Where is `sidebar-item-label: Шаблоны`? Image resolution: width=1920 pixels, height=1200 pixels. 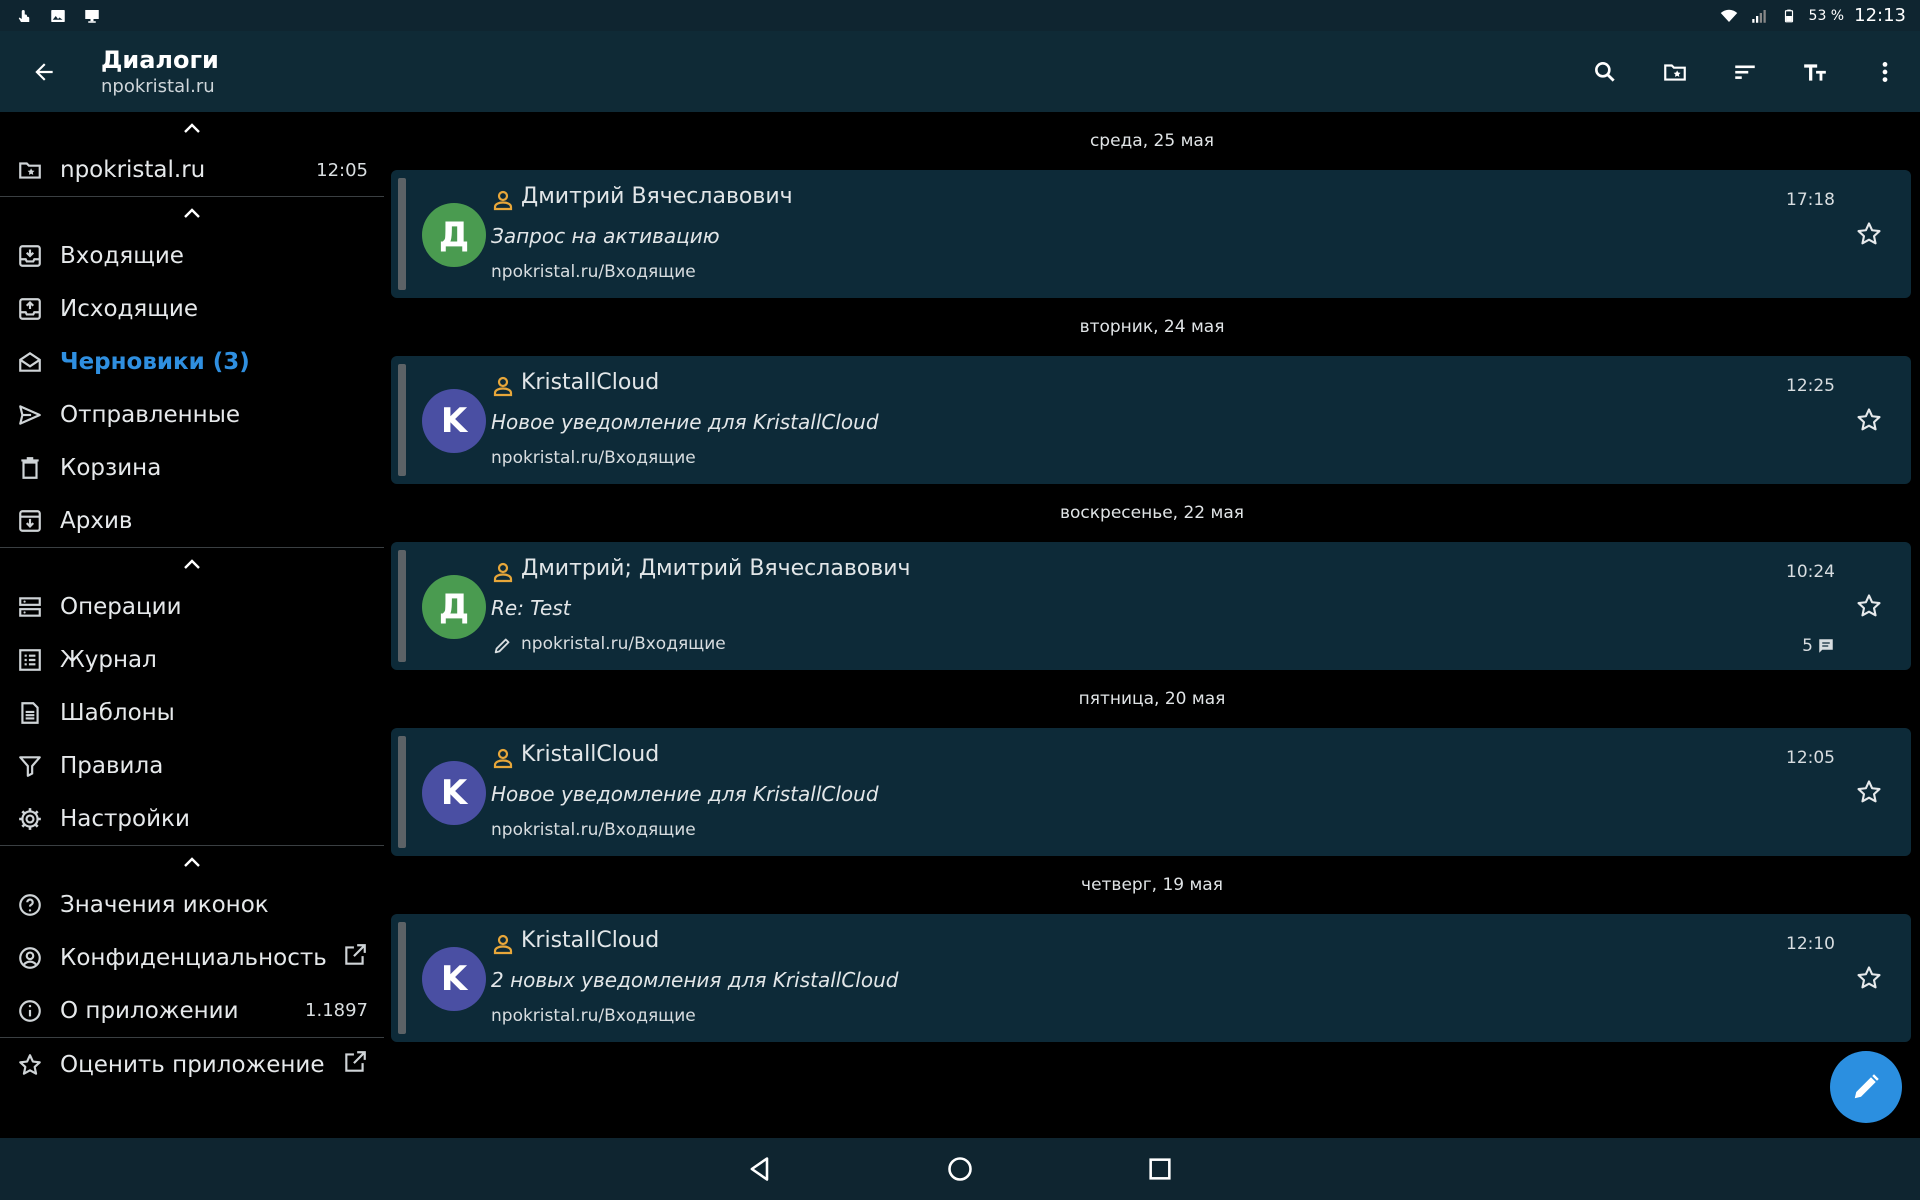
sidebar-item-label: Шаблоны is located at coordinates (117, 712).